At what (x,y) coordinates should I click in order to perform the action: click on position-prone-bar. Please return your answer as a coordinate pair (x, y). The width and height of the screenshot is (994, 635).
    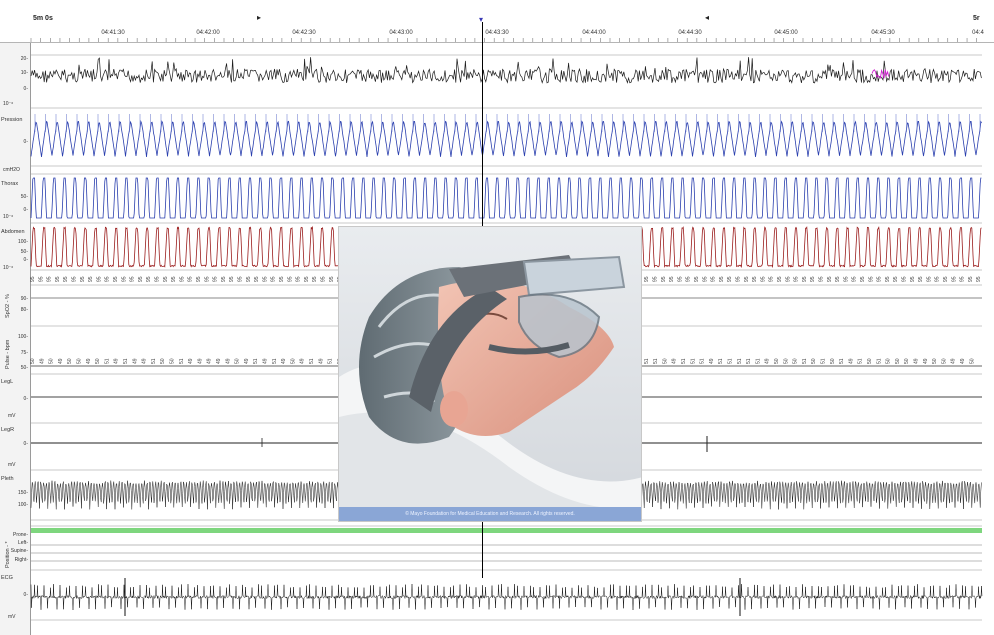
    Looking at the image, I should click on (506, 530).